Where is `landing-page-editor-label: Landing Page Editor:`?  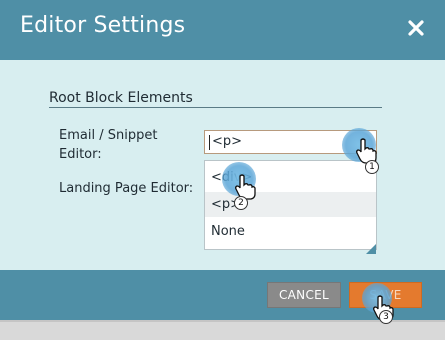
landing-page-editor-label: Landing Page Editor: is located at coordinates (126, 188).